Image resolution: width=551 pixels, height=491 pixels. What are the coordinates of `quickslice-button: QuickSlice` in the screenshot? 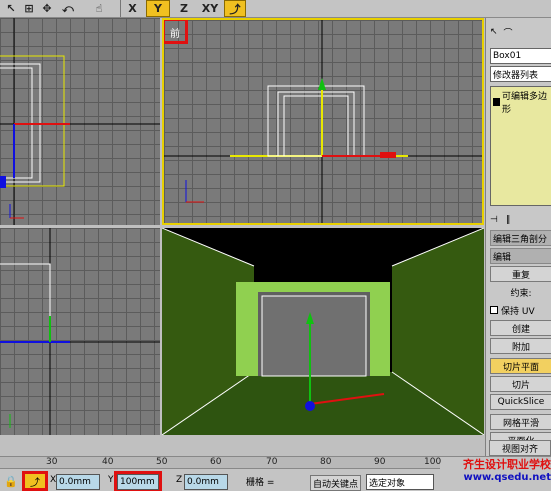 It's located at (520, 402).